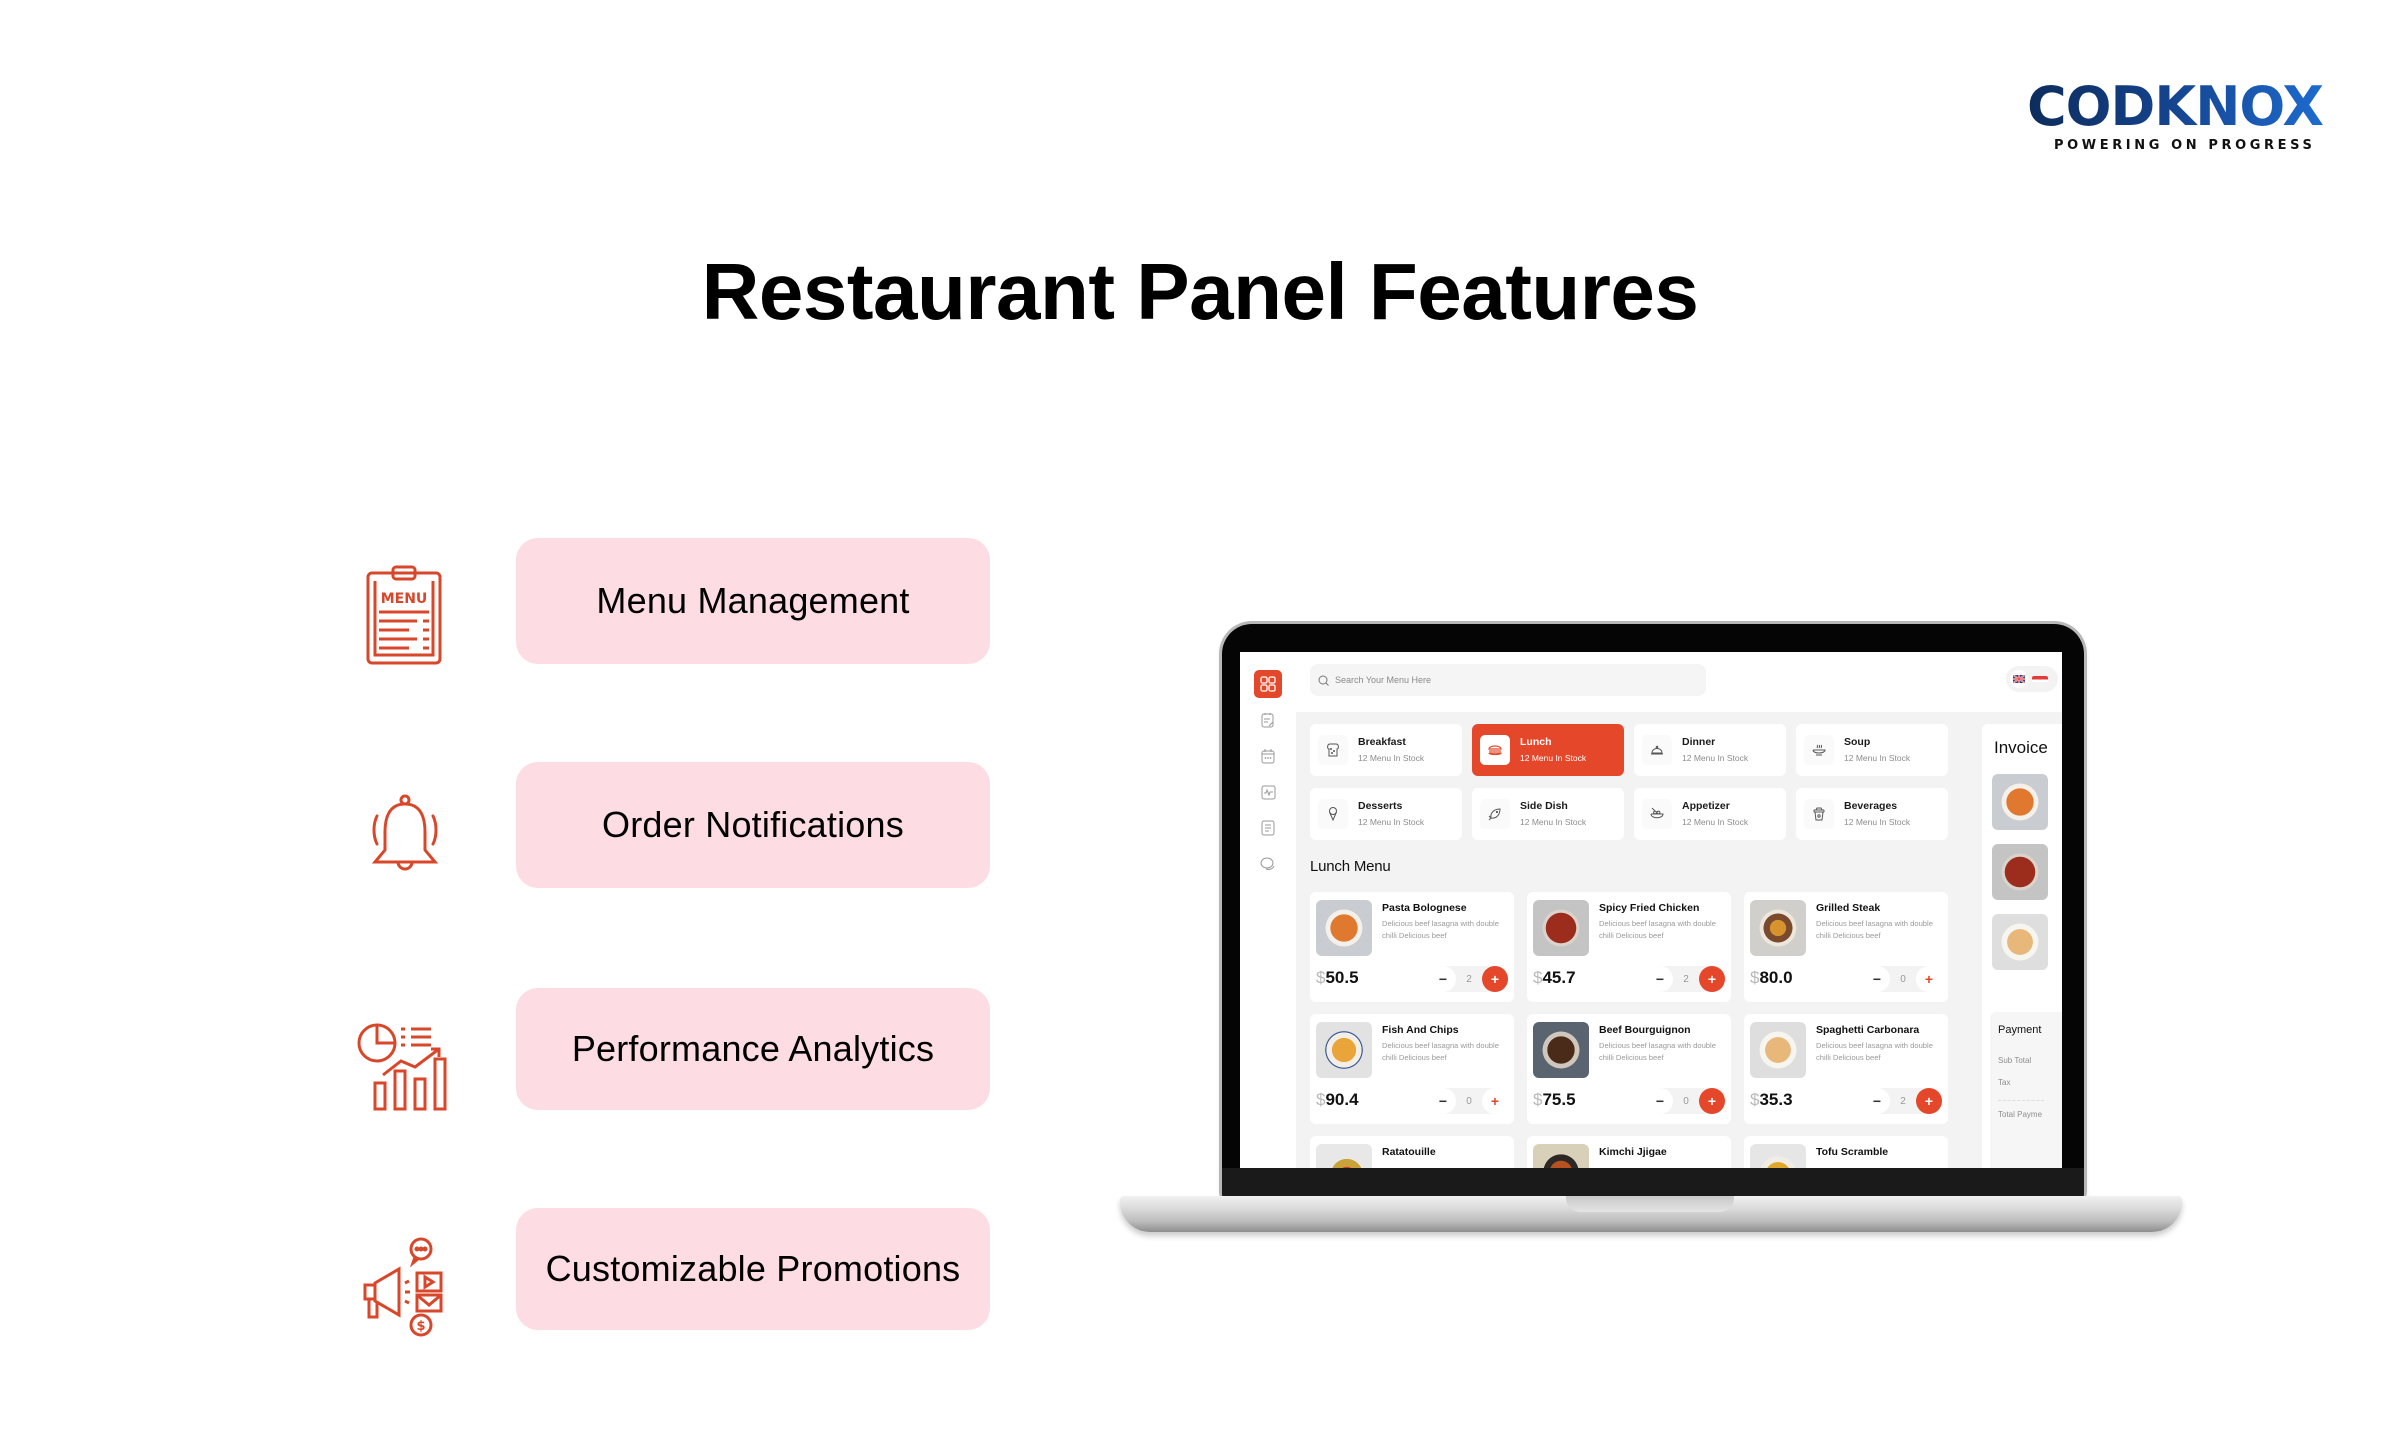  I want to click on category-appetizer: Appetizer 12 Menu In Stock, so click(1710, 814).